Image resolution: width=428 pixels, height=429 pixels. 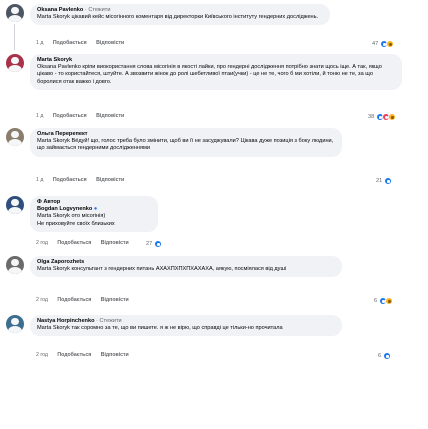 What do you see at coordinates (383, 44) in the screenshot?
I see `reactions: 47` at bounding box center [383, 44].